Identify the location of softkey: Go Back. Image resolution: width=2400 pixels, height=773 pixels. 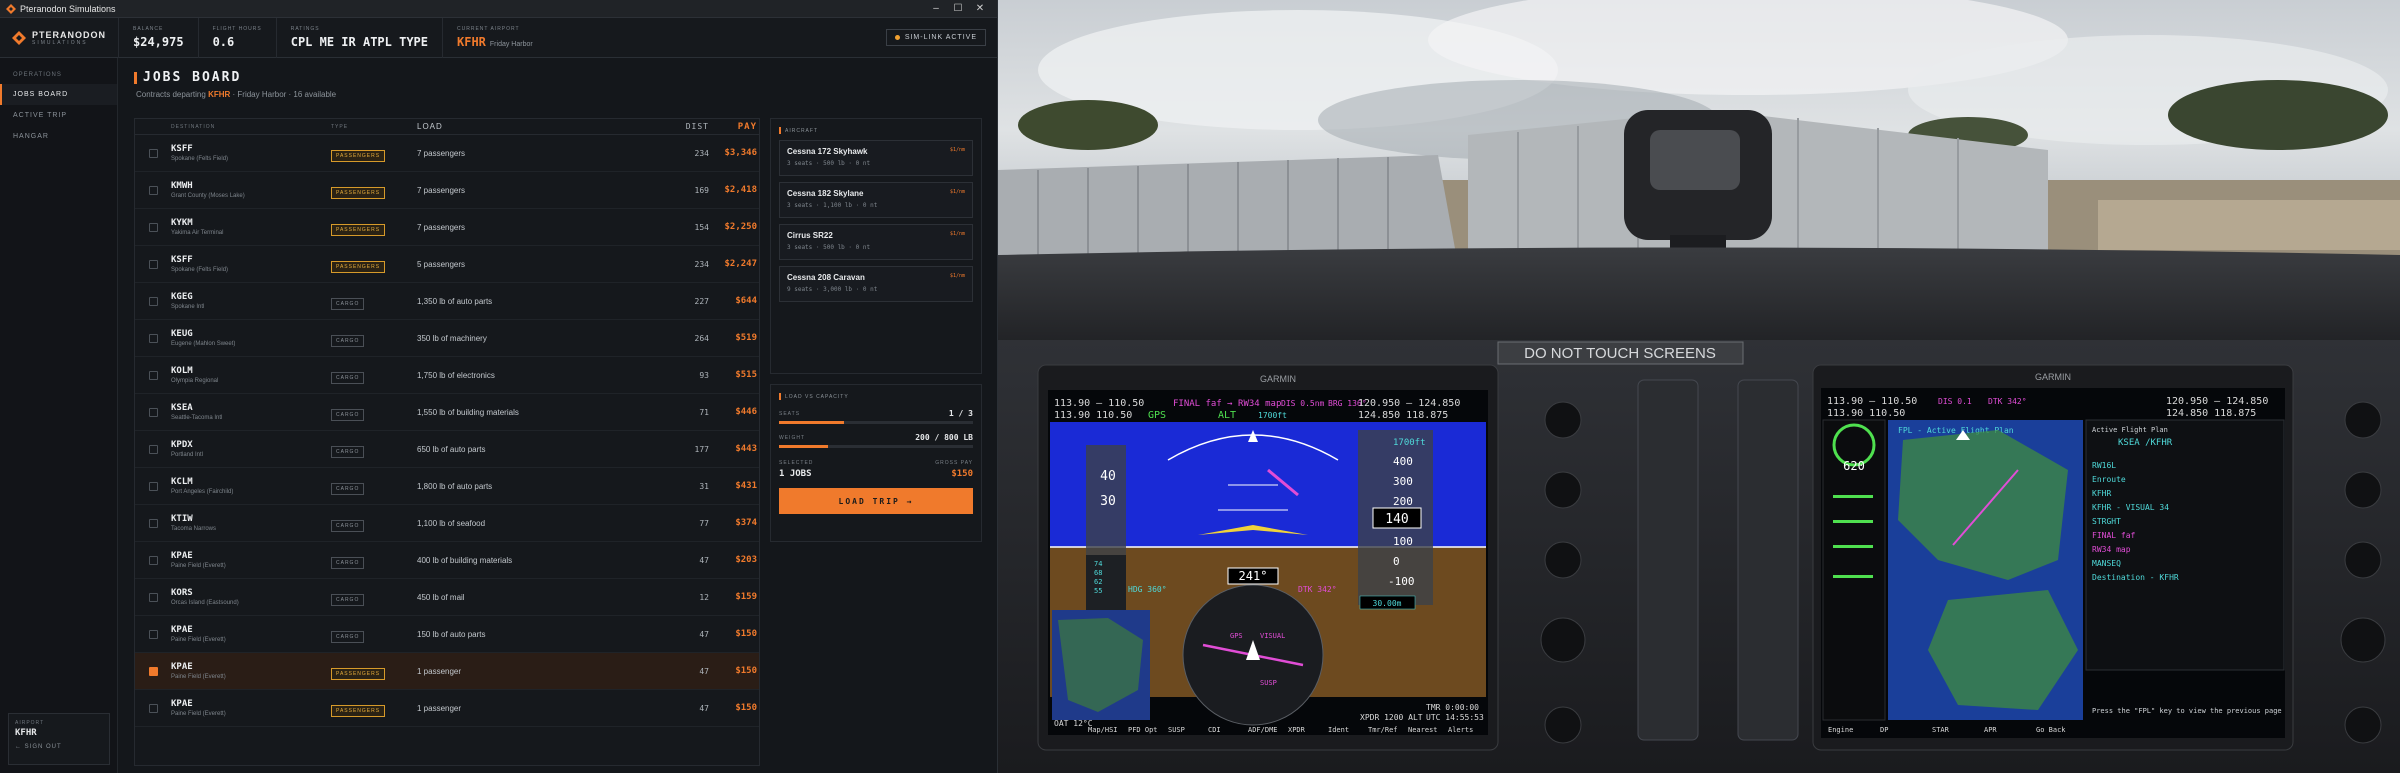
(2051, 730).